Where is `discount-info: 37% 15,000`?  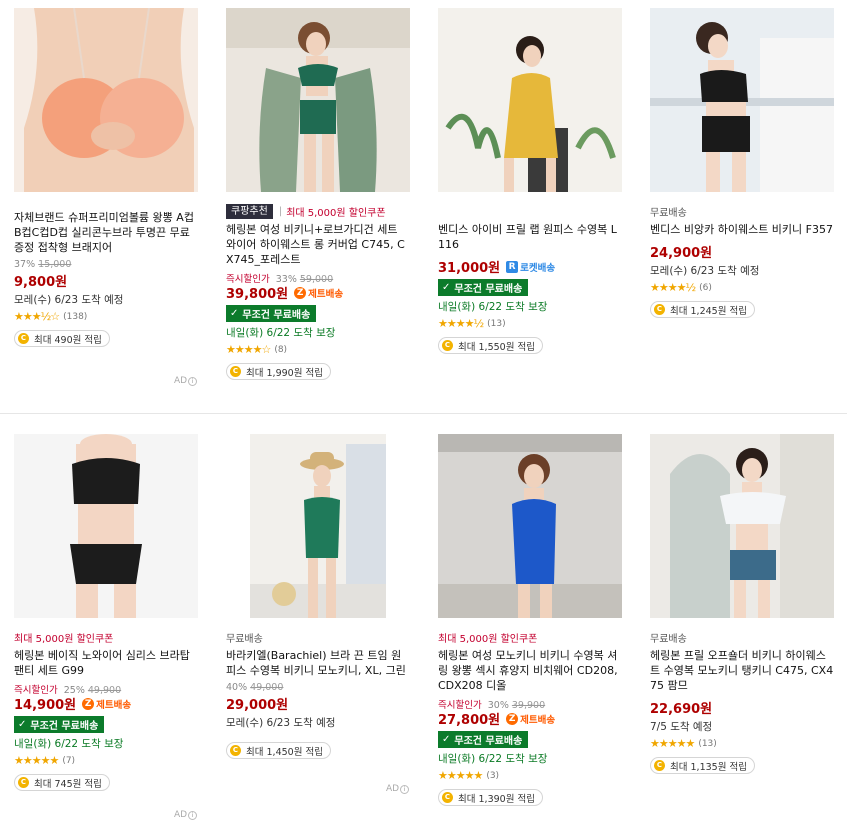 discount-info: 37% 15,000 is located at coordinates (106, 265).